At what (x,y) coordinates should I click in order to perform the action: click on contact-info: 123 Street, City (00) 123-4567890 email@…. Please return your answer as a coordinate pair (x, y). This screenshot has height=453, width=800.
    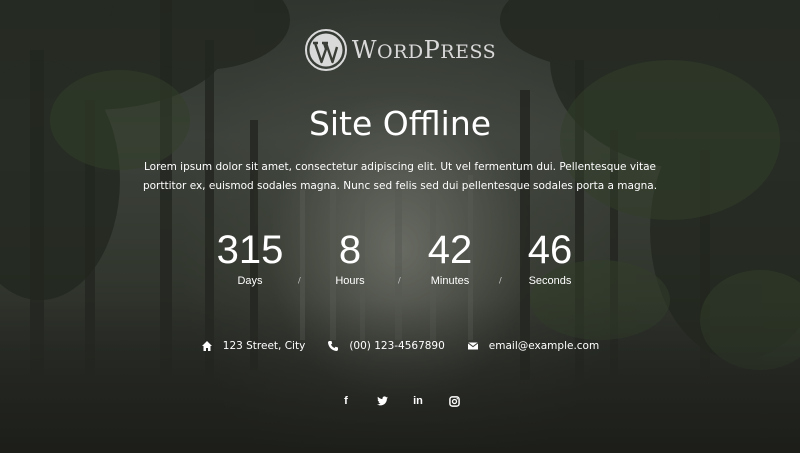
    Looking at the image, I should click on (400, 346).